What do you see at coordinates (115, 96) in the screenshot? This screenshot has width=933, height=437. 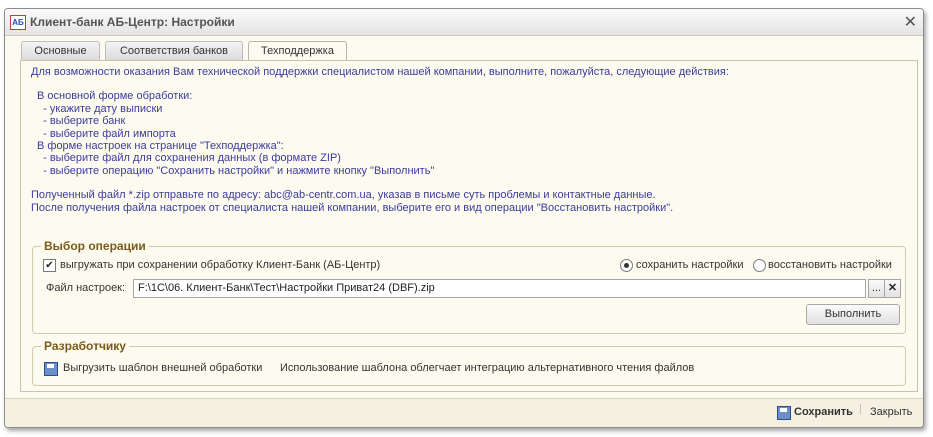 I see `info-line: В основной форме обработки:` at bounding box center [115, 96].